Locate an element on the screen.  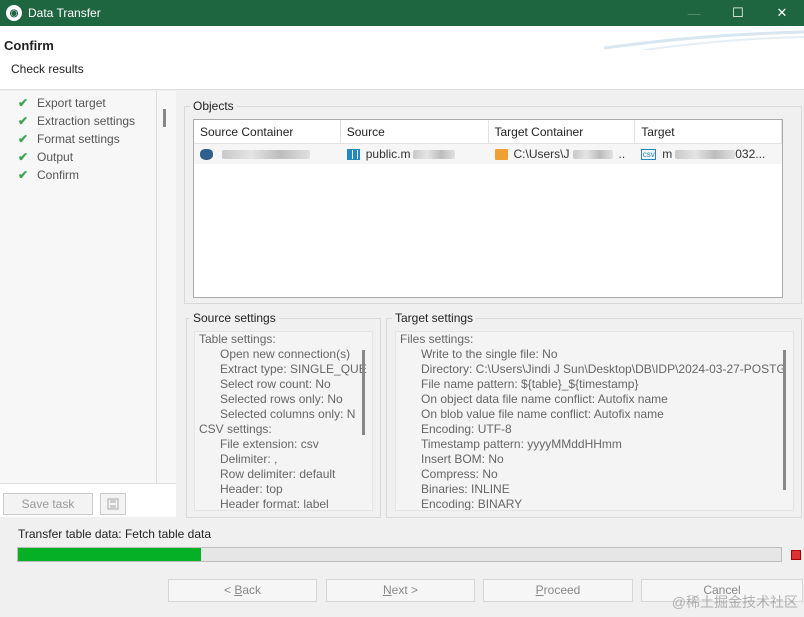
nav-item-format-settings: ✔ Format settings is located at coordinates (78, 139).